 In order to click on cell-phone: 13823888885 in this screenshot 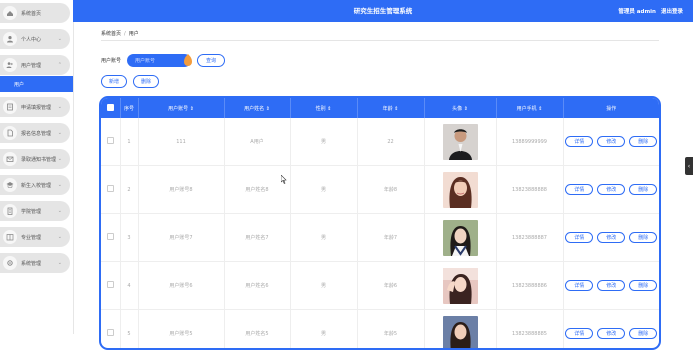, I will do `click(529, 330)`.